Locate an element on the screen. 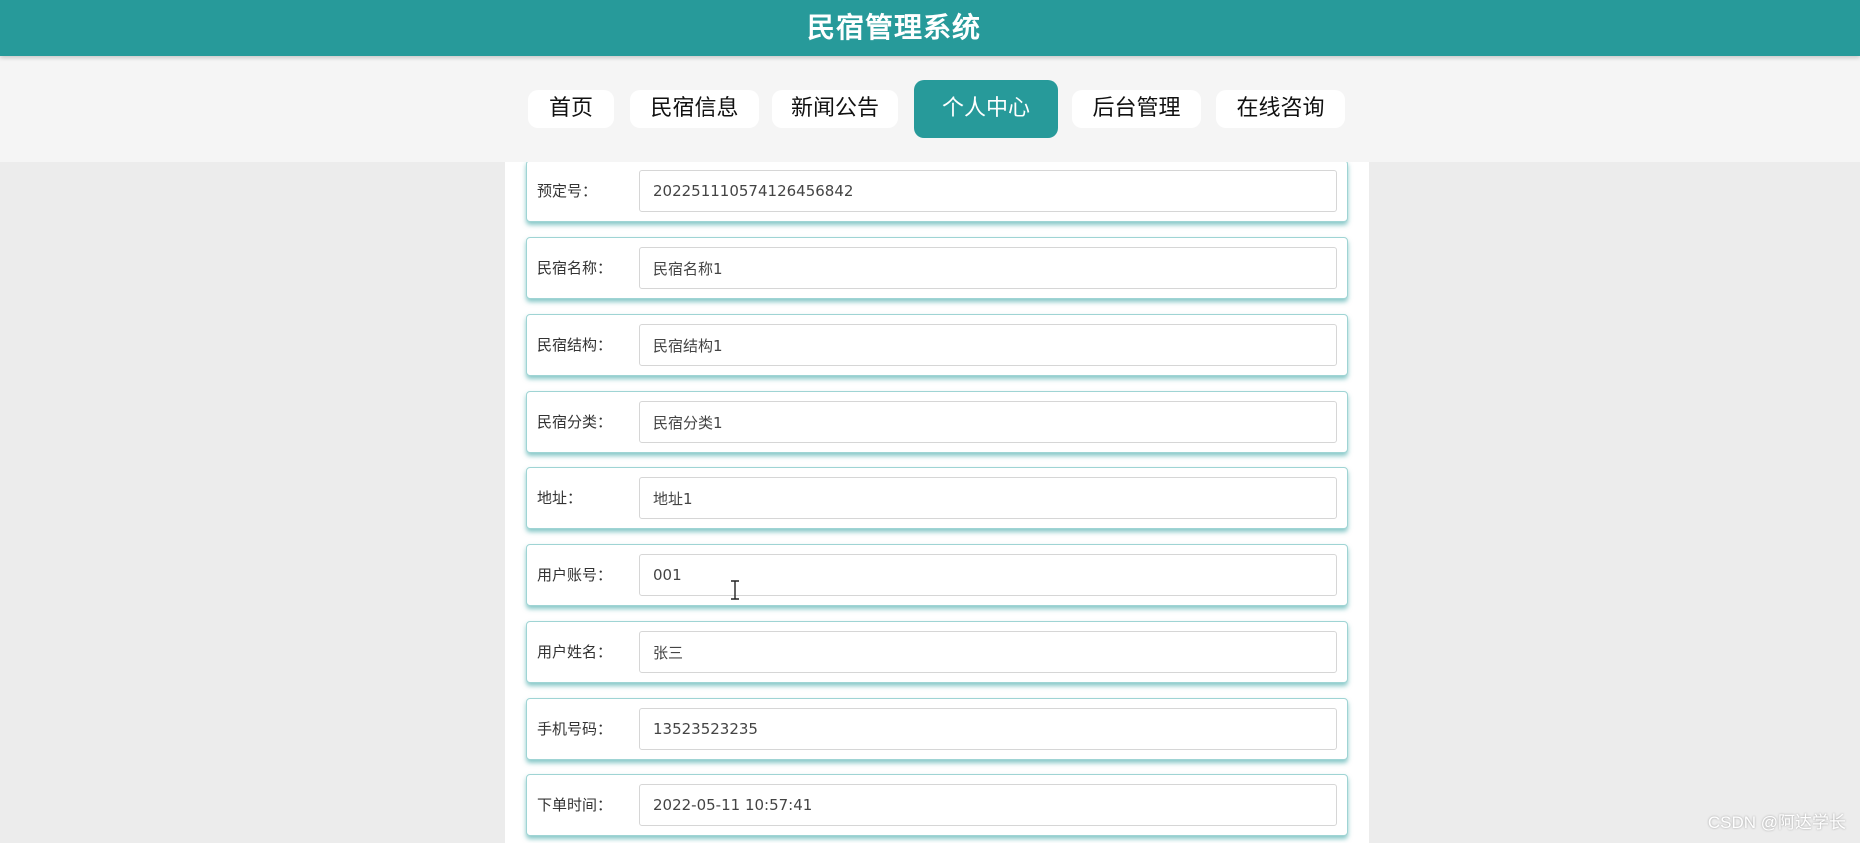 The image size is (1860, 843). app-title: 民宿管理系统 is located at coordinates (893, 27).